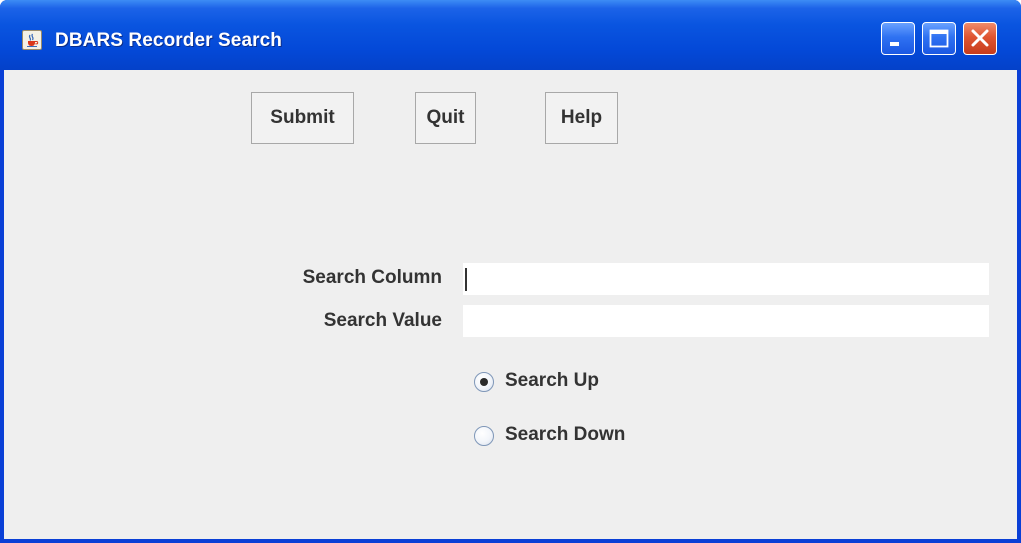 The height and width of the screenshot is (543, 1021). I want to click on java-cup-icon, so click(32, 40).